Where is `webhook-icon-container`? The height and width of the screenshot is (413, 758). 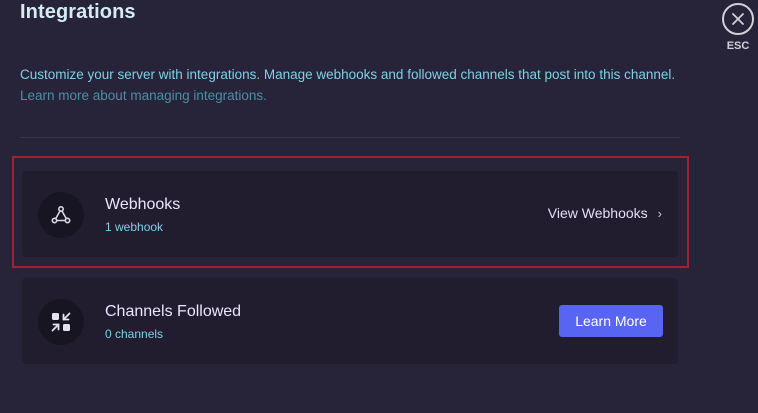 webhook-icon-container is located at coordinates (61, 215).